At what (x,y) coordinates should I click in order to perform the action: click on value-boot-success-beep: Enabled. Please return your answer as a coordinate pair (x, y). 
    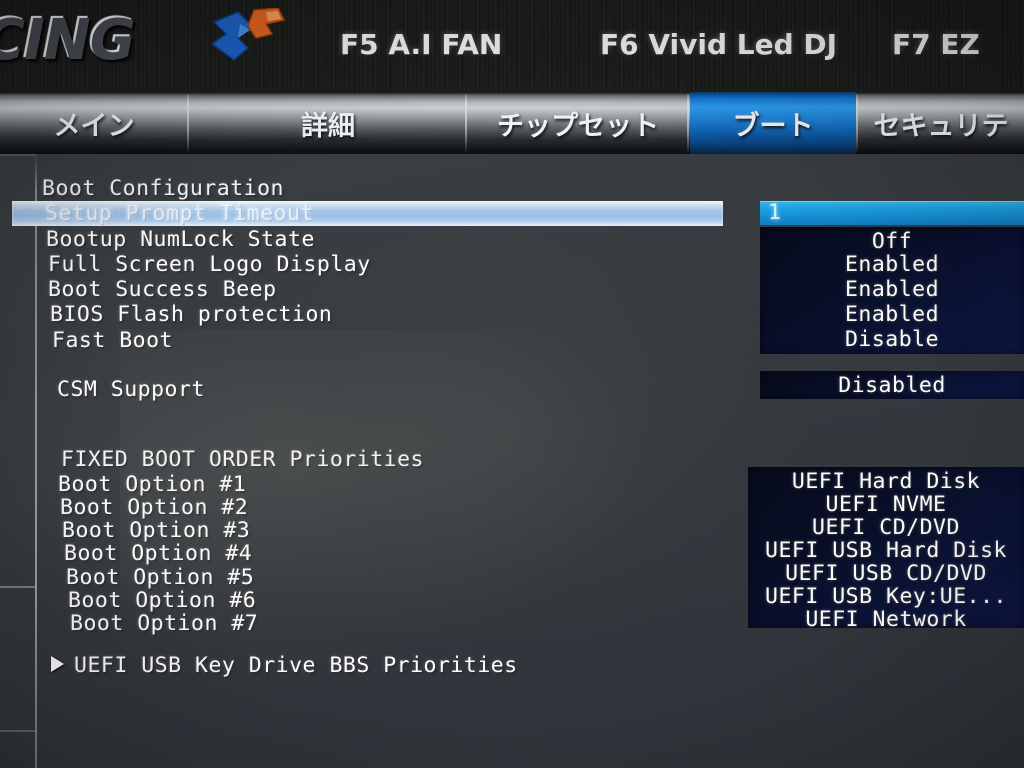
    Looking at the image, I should click on (892, 289).